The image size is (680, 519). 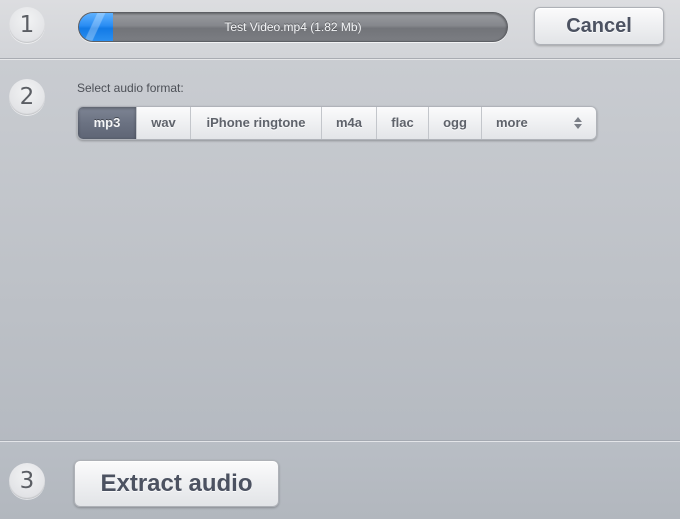 I want to click on more-label: more, so click(x=512, y=122).